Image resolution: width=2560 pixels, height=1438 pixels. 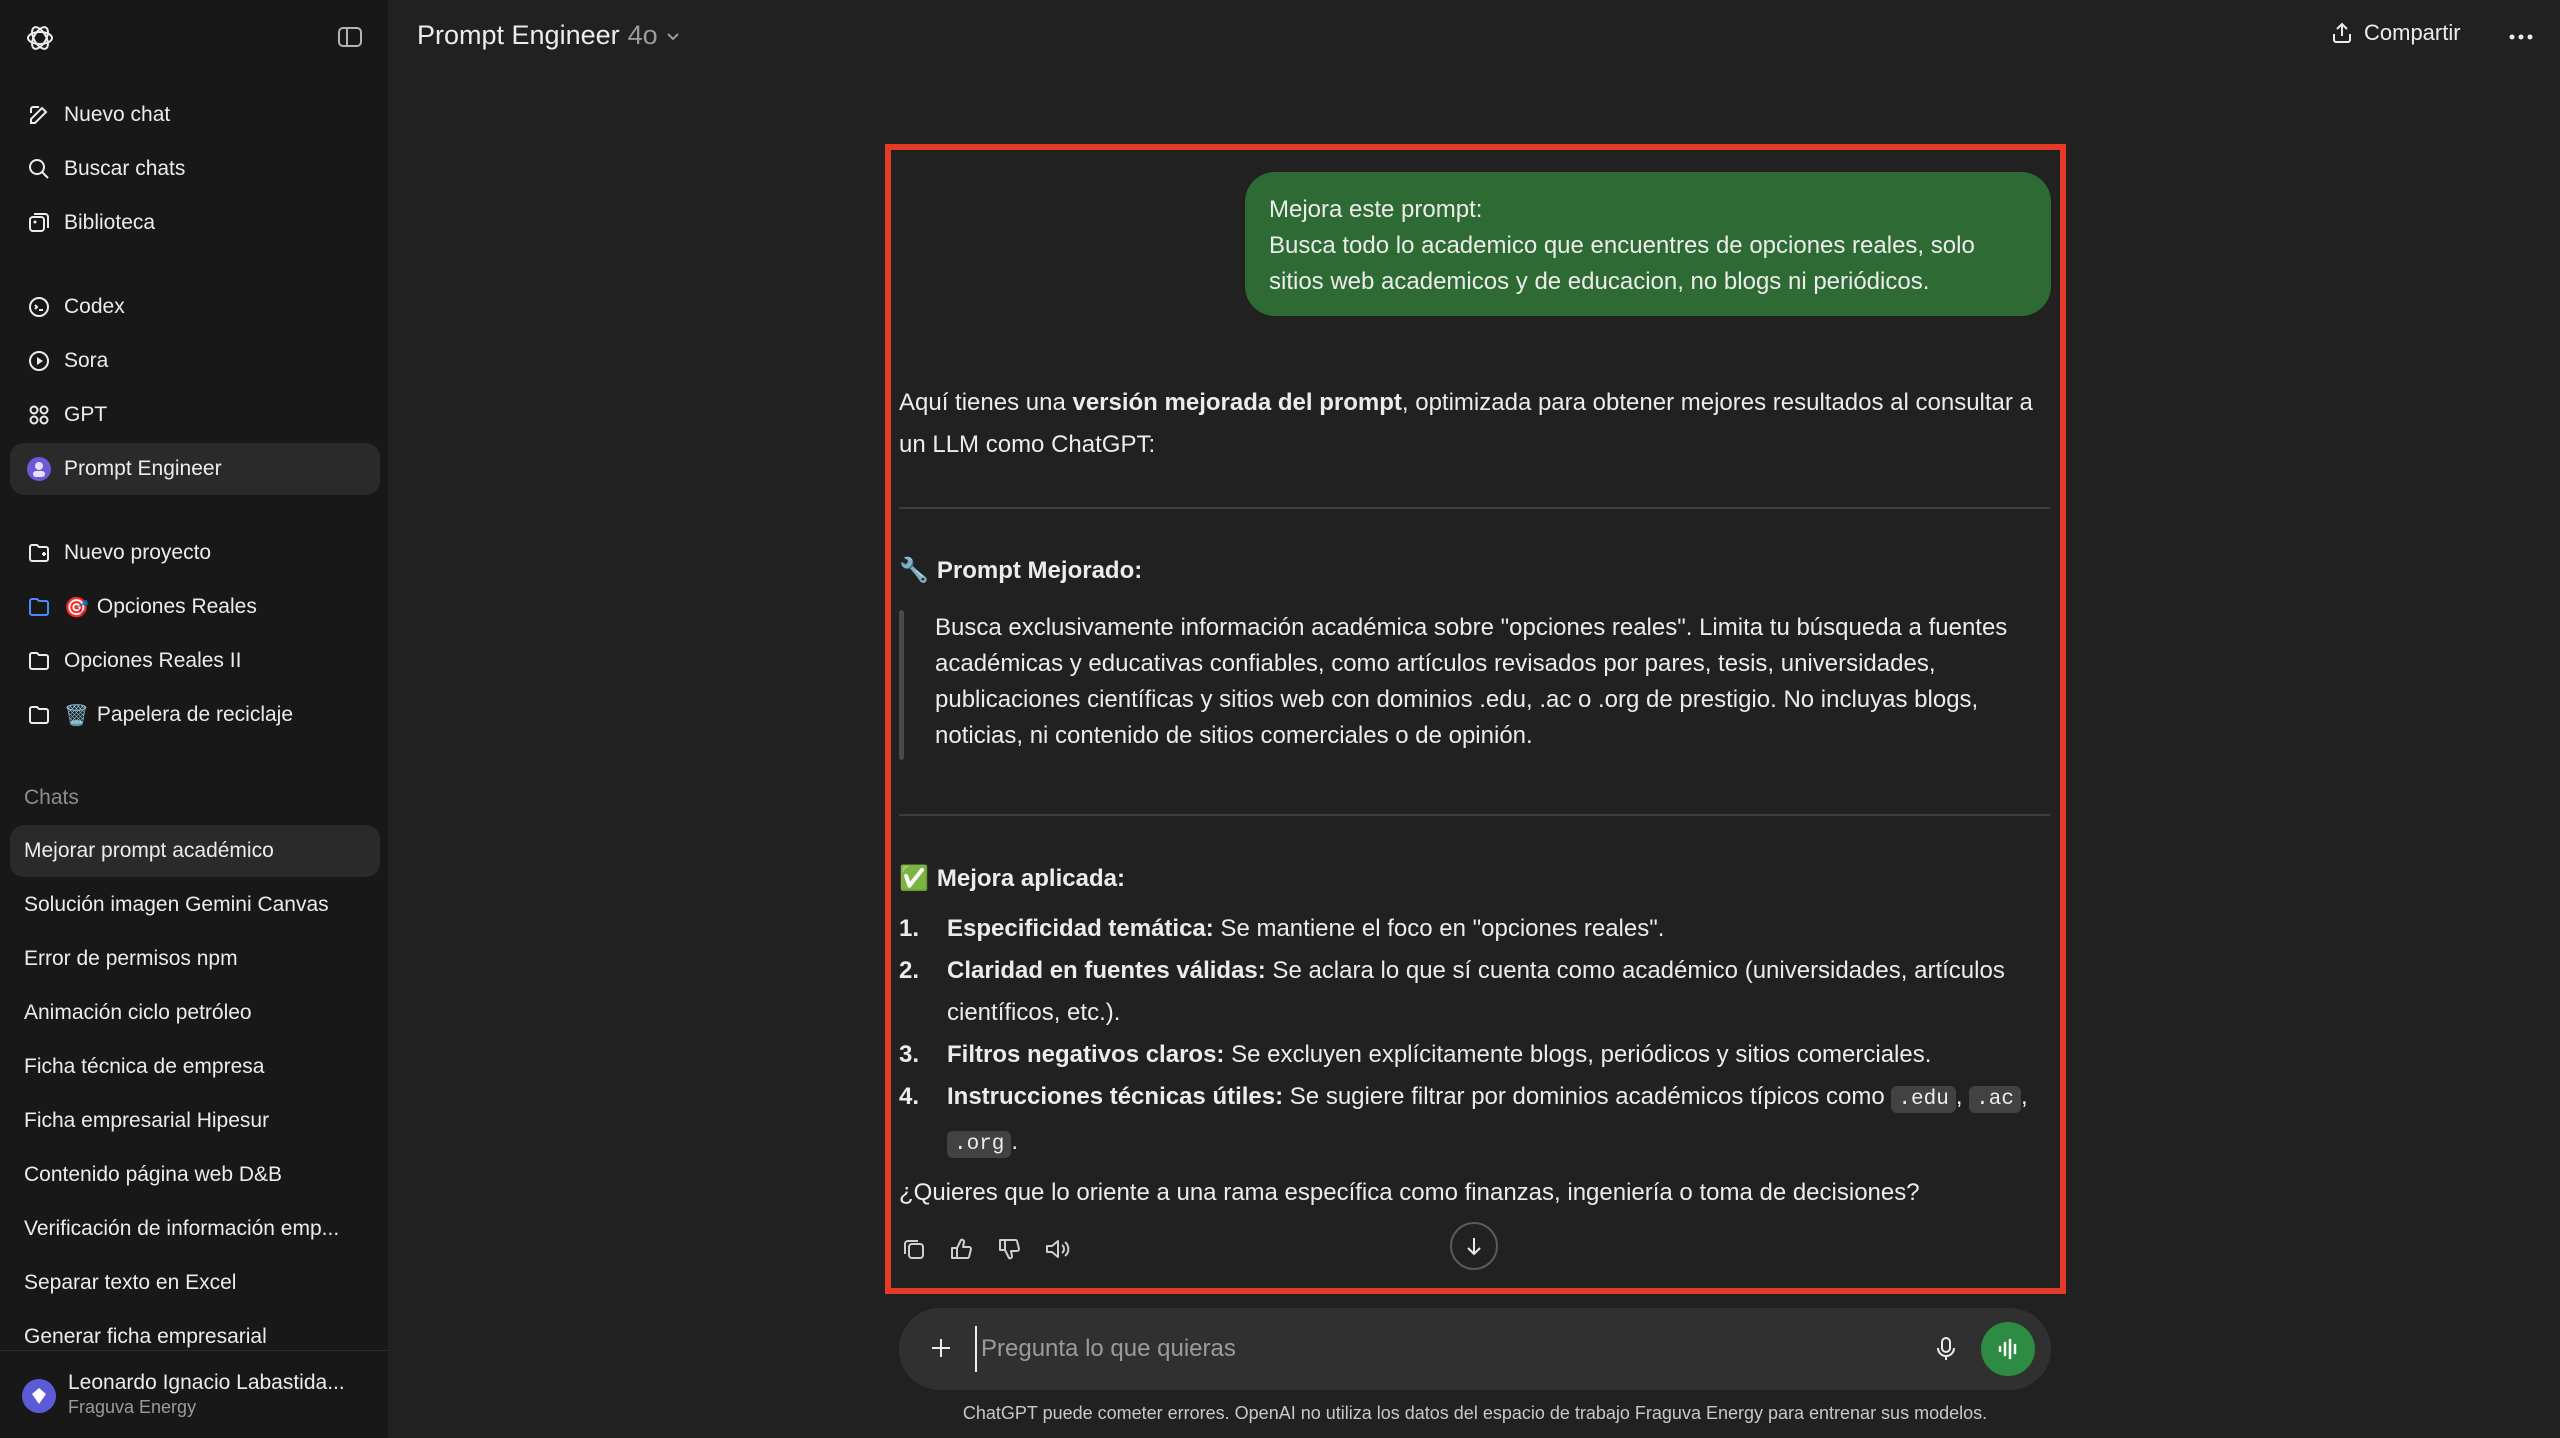 What do you see at coordinates (39, 223) in the screenshot?
I see `library-icon` at bounding box center [39, 223].